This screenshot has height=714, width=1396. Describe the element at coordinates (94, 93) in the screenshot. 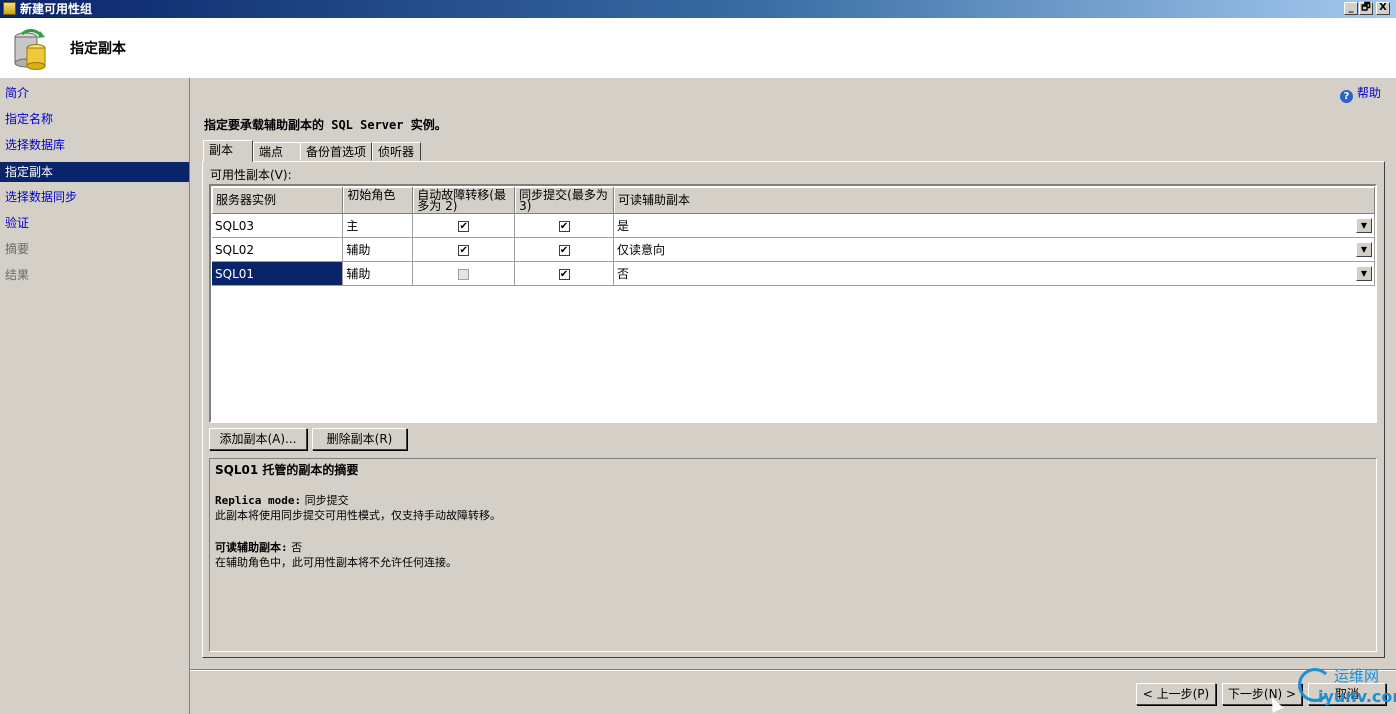

I see `nav-item-intro: 简介` at that location.